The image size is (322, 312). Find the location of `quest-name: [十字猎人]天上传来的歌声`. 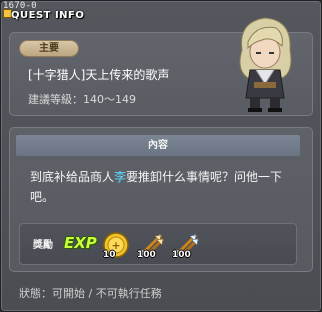

quest-name: [十字猎人]天上传来的歌声 is located at coordinates (99, 75).